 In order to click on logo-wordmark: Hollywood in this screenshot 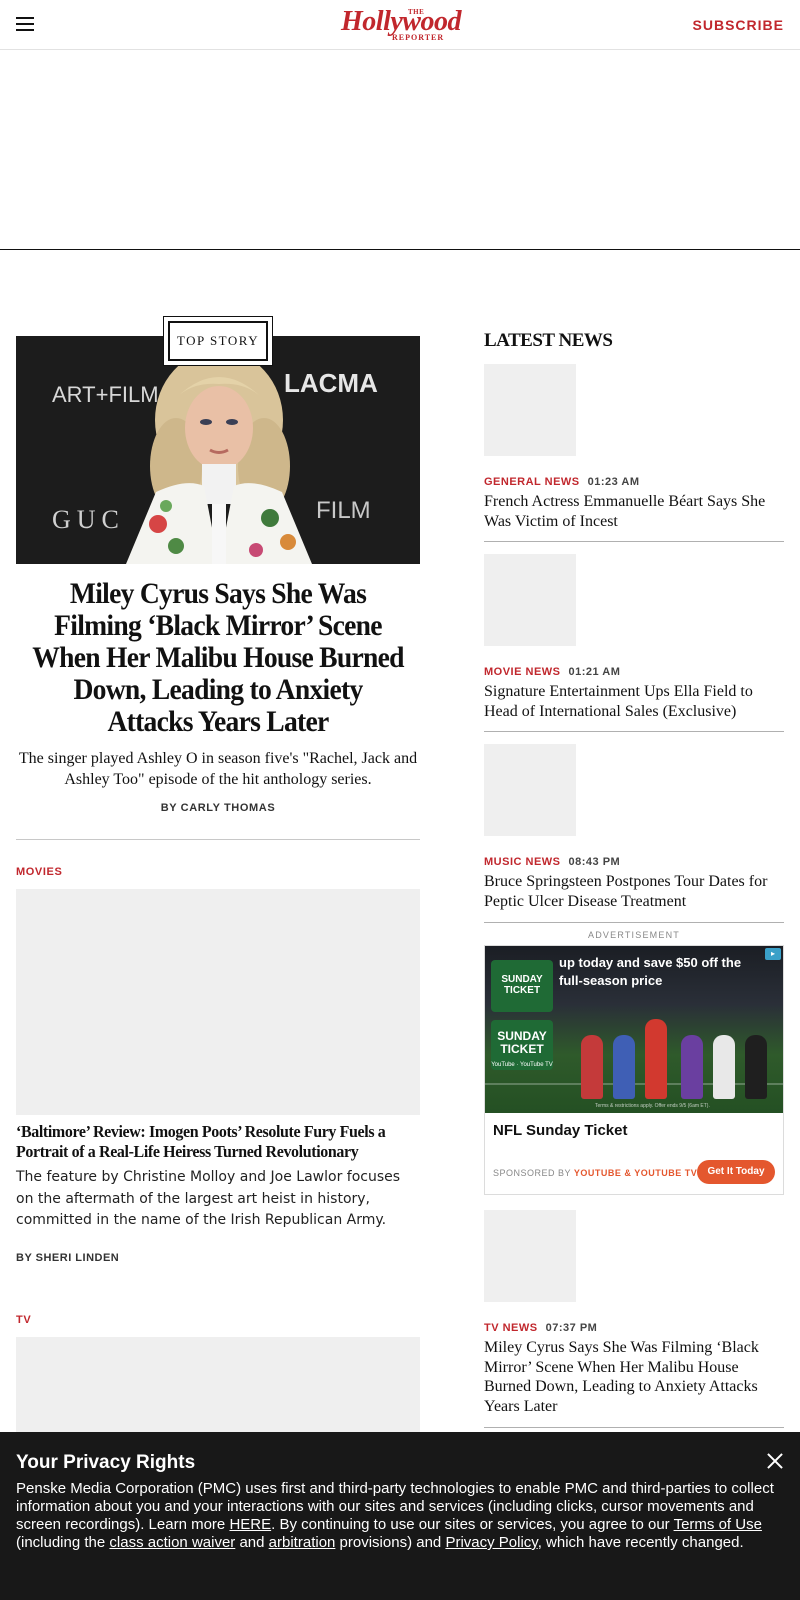, I will do `click(401, 21)`.